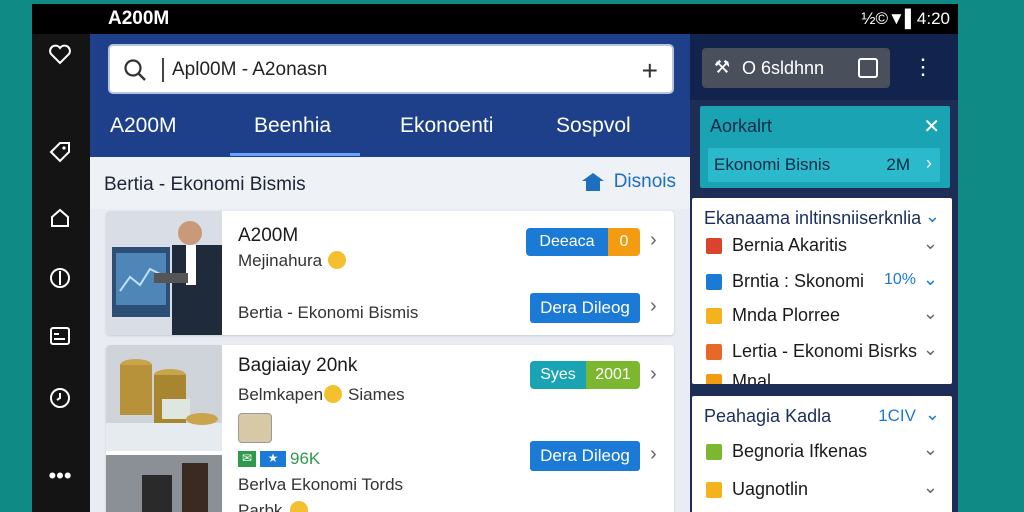  I want to click on home-icon, so click(60, 218).